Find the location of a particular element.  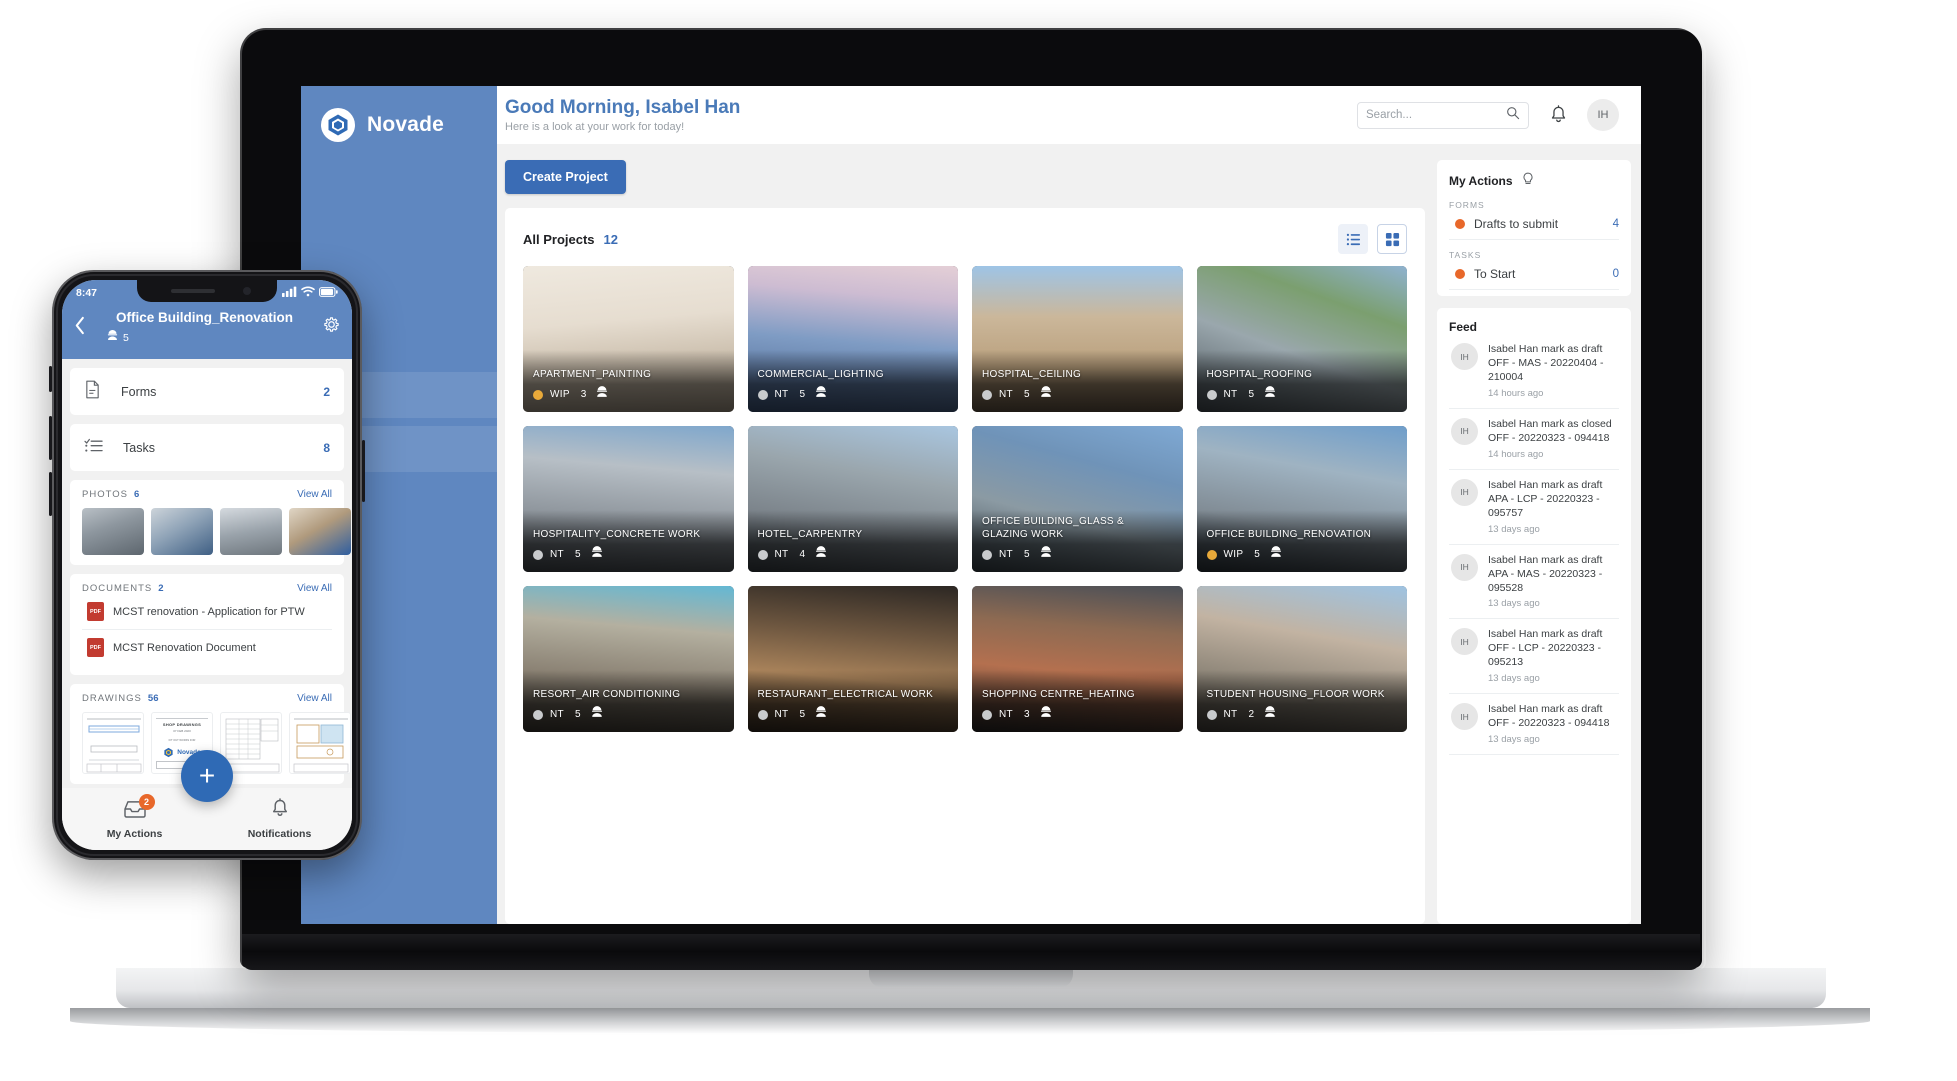

phone-drawings-view-all: View All is located at coordinates (314, 698).